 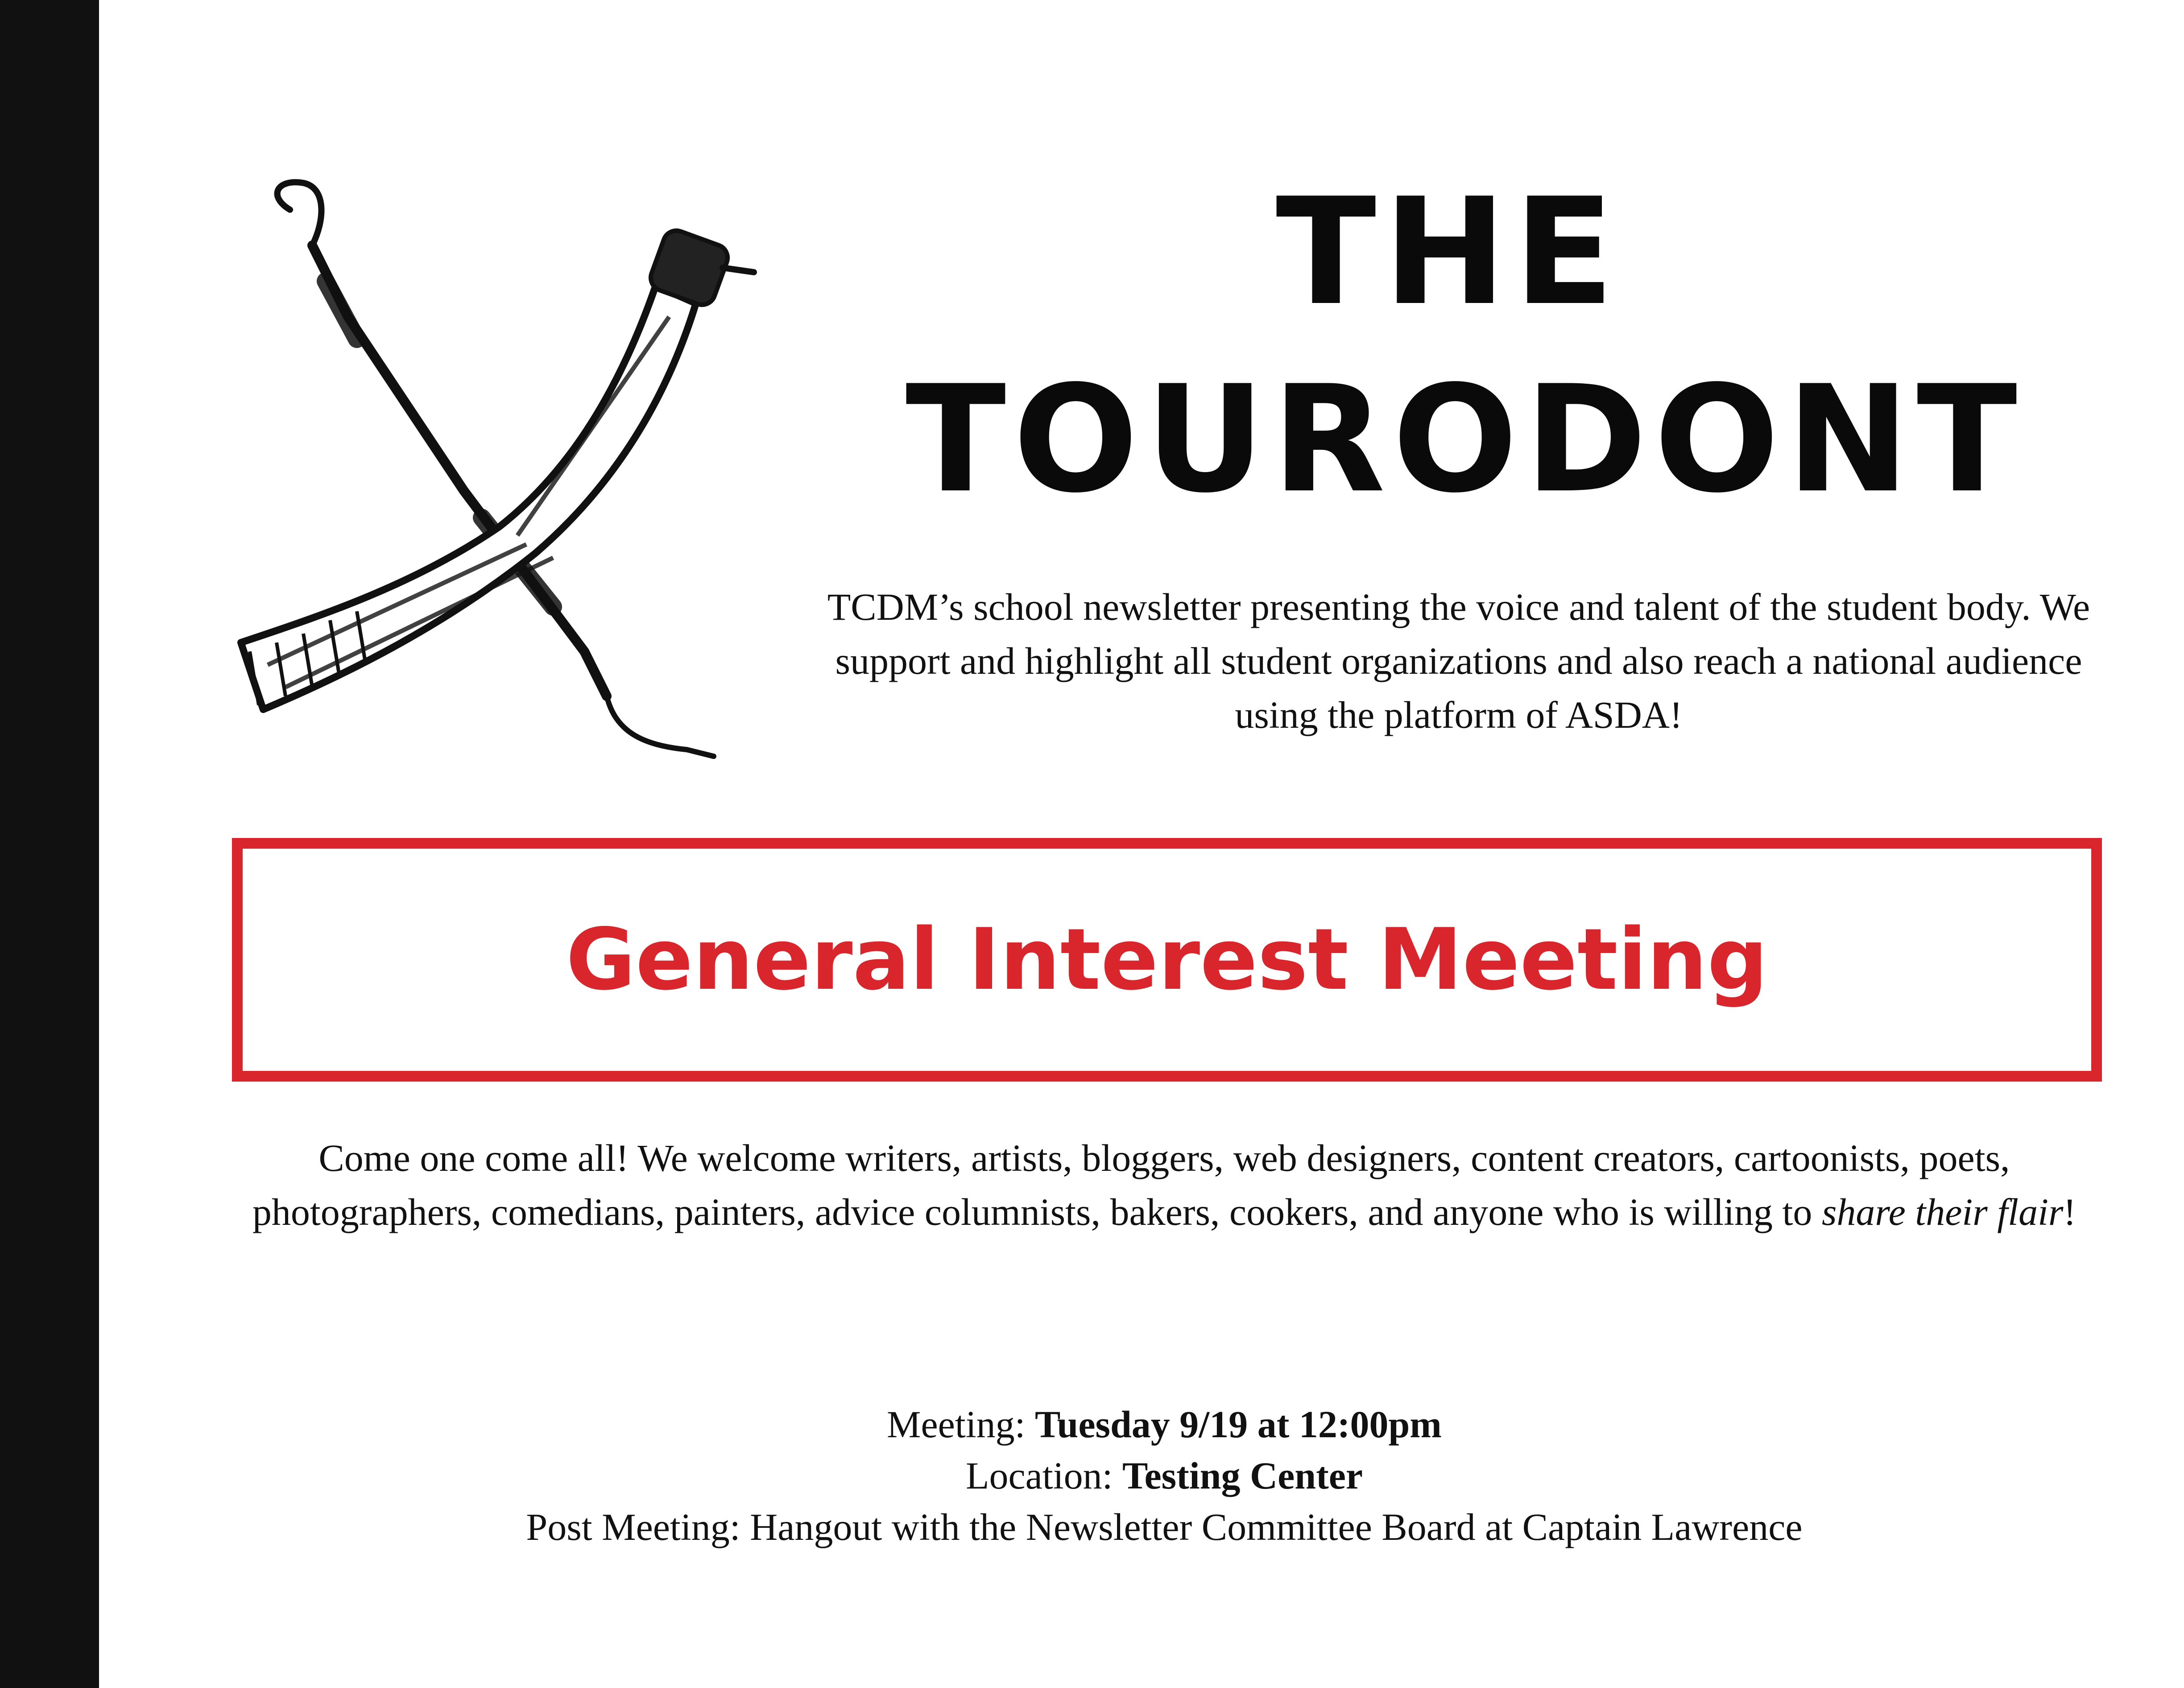 I want to click on banner-title: General Interest Meeting, so click(x=1167, y=959).